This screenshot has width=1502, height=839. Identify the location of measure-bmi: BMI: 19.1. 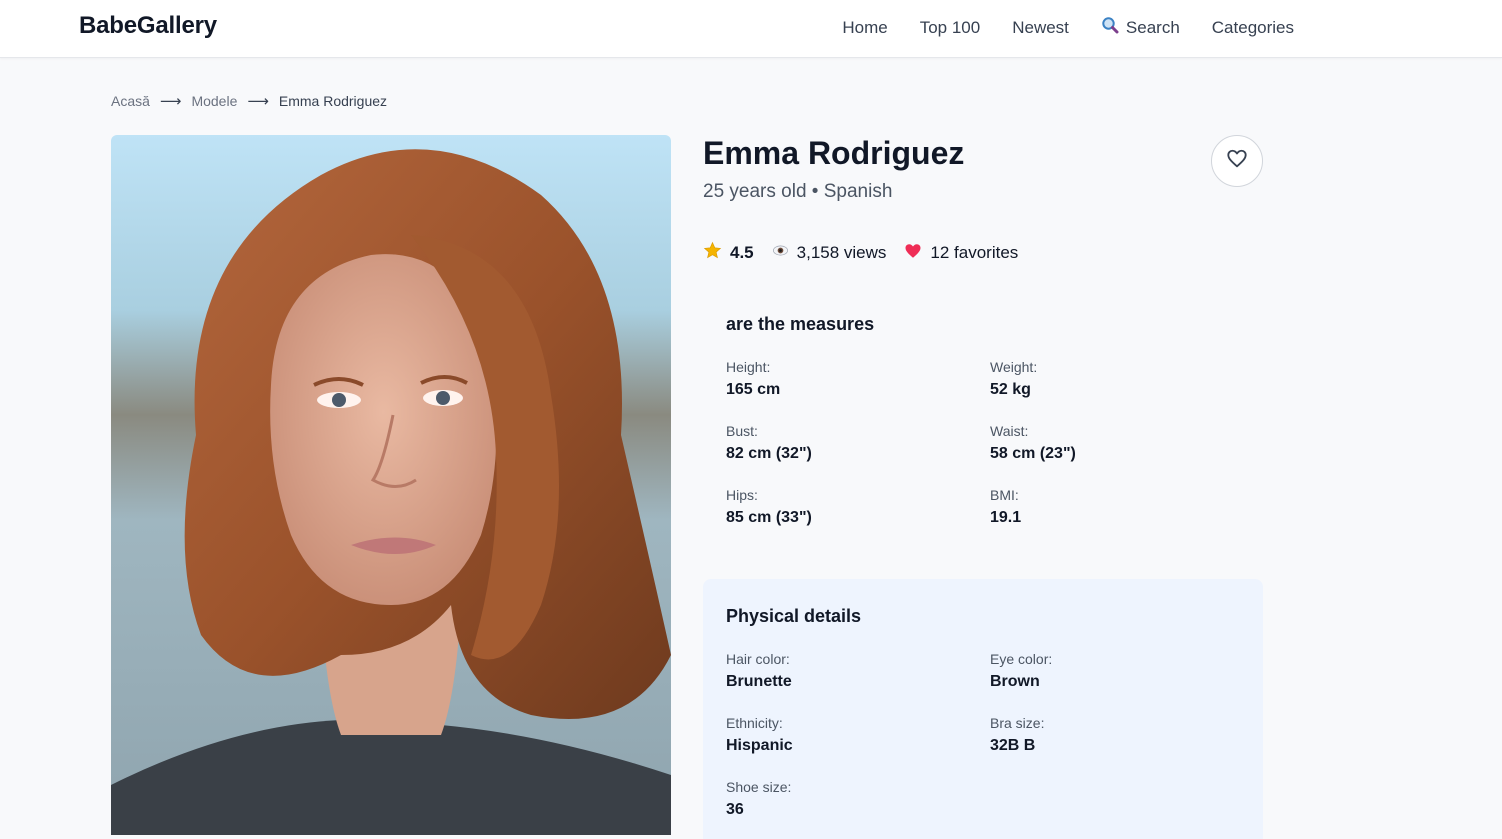
(1005, 507).